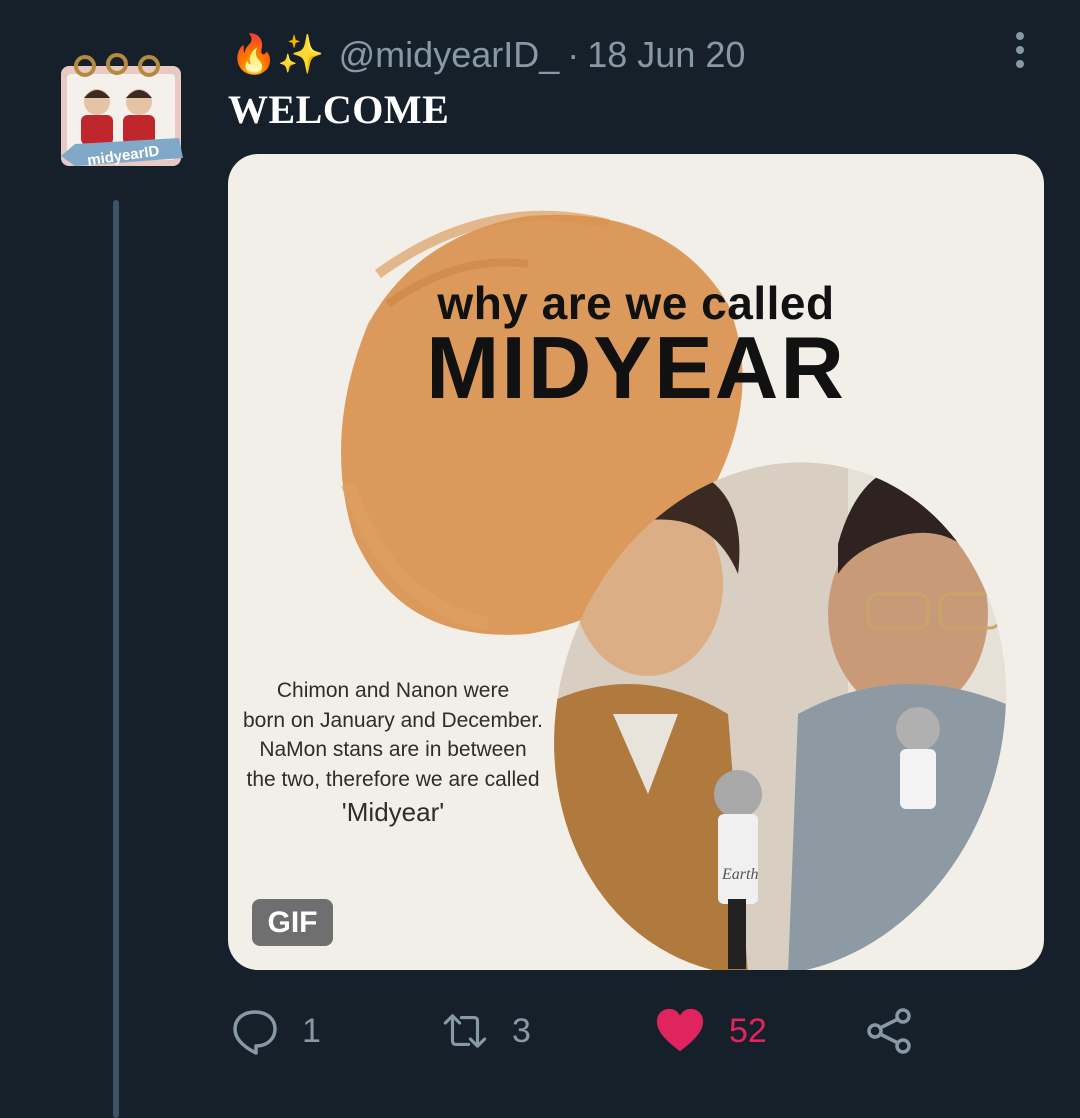  I want to click on retweet-icon, so click(465, 1031).